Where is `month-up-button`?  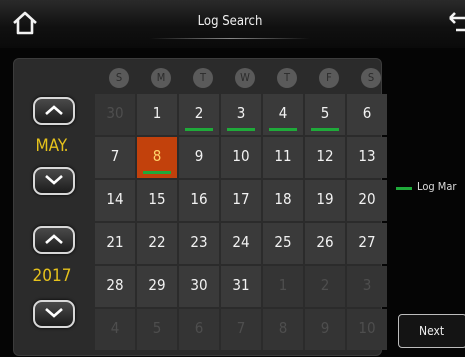 month-up-button is located at coordinates (54, 111).